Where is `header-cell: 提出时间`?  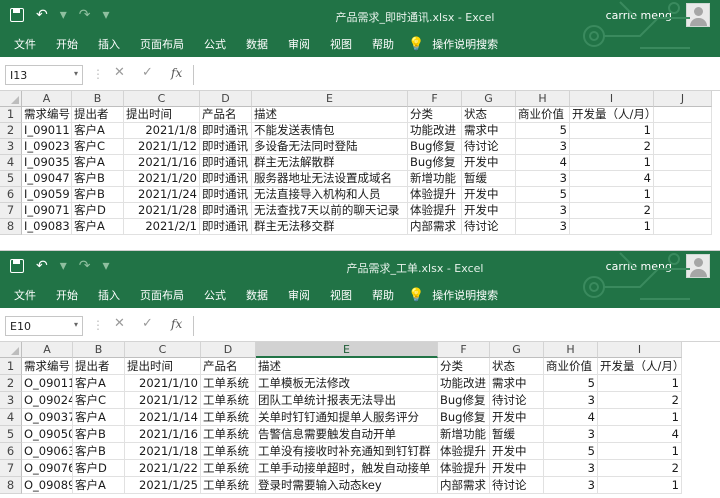
header-cell: 提出时间 is located at coordinates (163, 366).